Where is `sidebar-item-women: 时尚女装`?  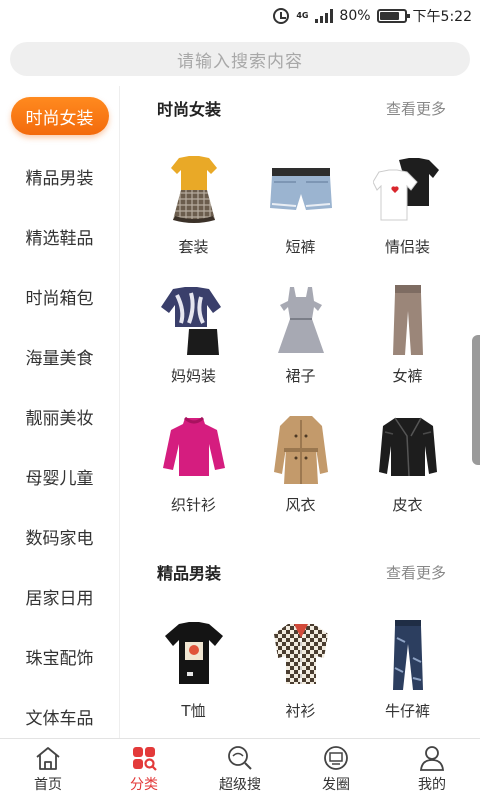
sidebar-item-women: 时尚女装 is located at coordinates (59, 116).